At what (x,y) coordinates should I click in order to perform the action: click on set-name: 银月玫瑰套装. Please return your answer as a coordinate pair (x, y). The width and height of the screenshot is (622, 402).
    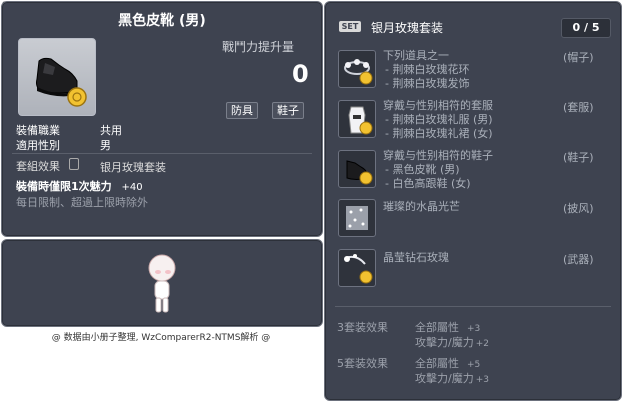
    Looking at the image, I should click on (407, 28).